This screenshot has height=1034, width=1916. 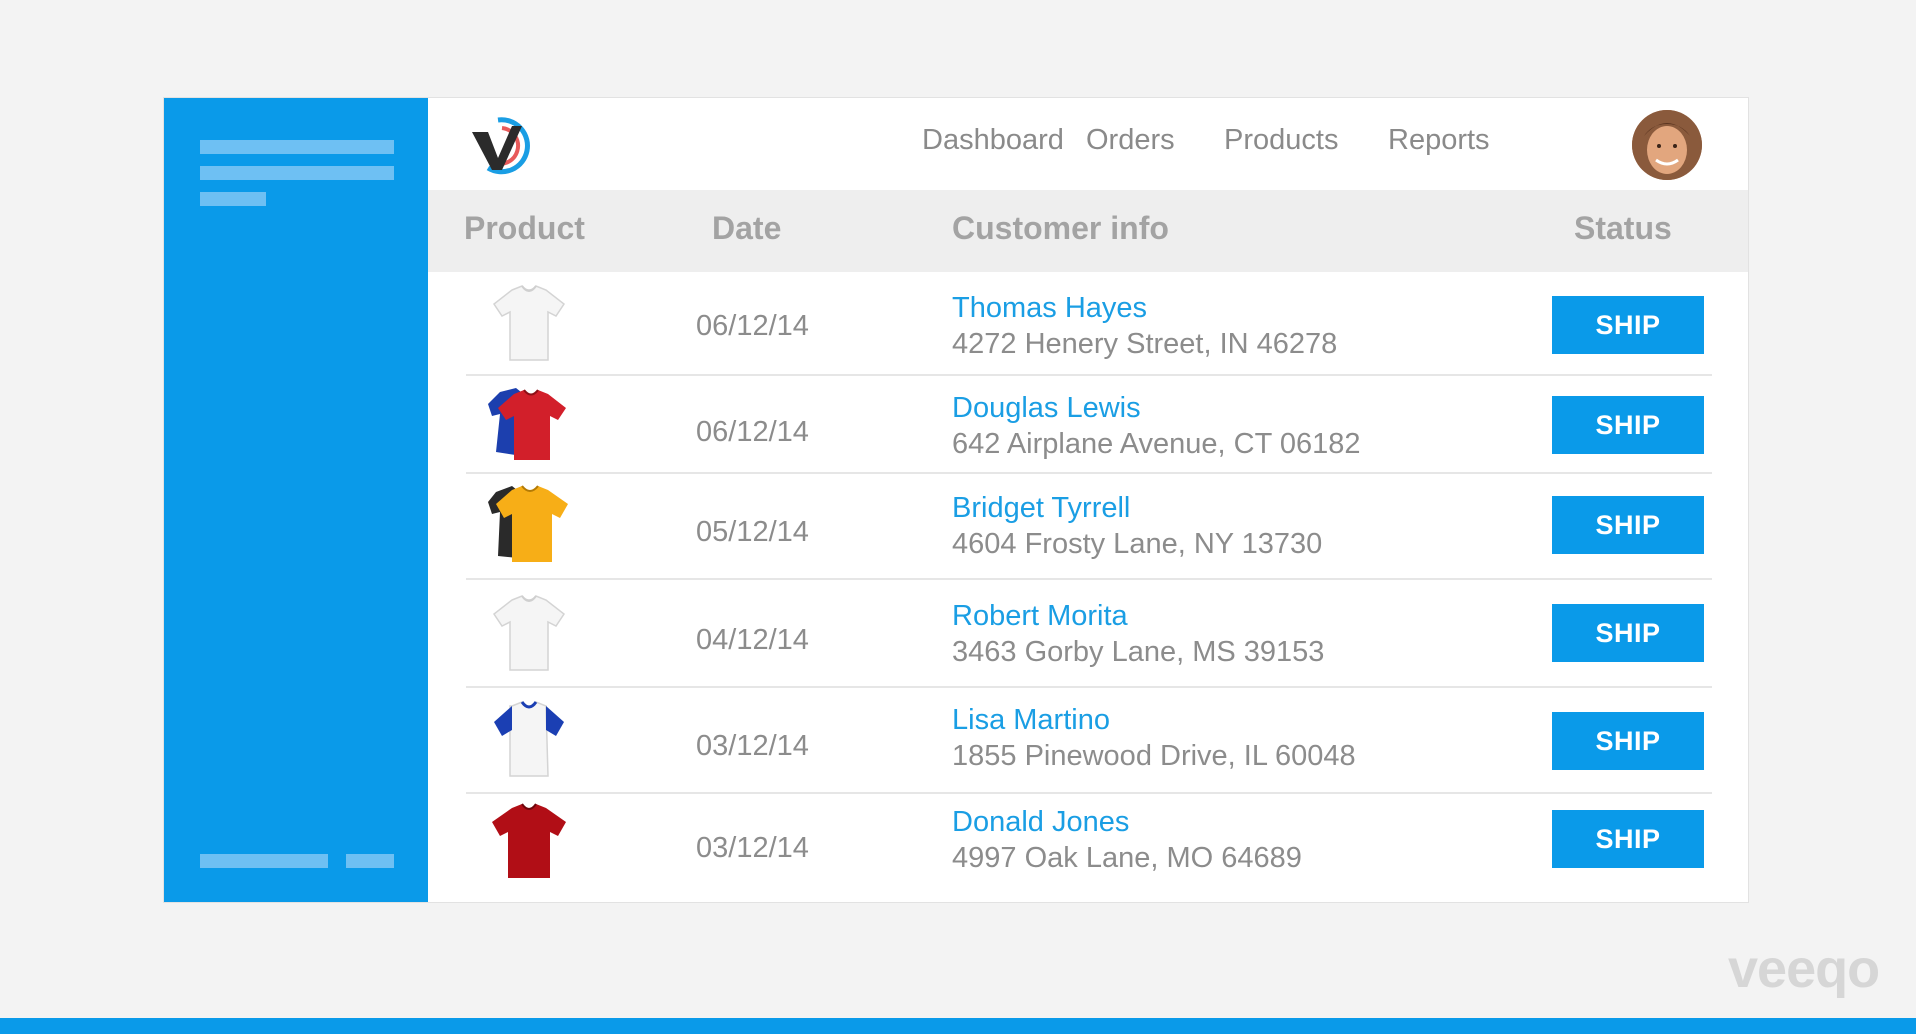 I want to click on red-tshirt-icon, so click(x=529, y=840).